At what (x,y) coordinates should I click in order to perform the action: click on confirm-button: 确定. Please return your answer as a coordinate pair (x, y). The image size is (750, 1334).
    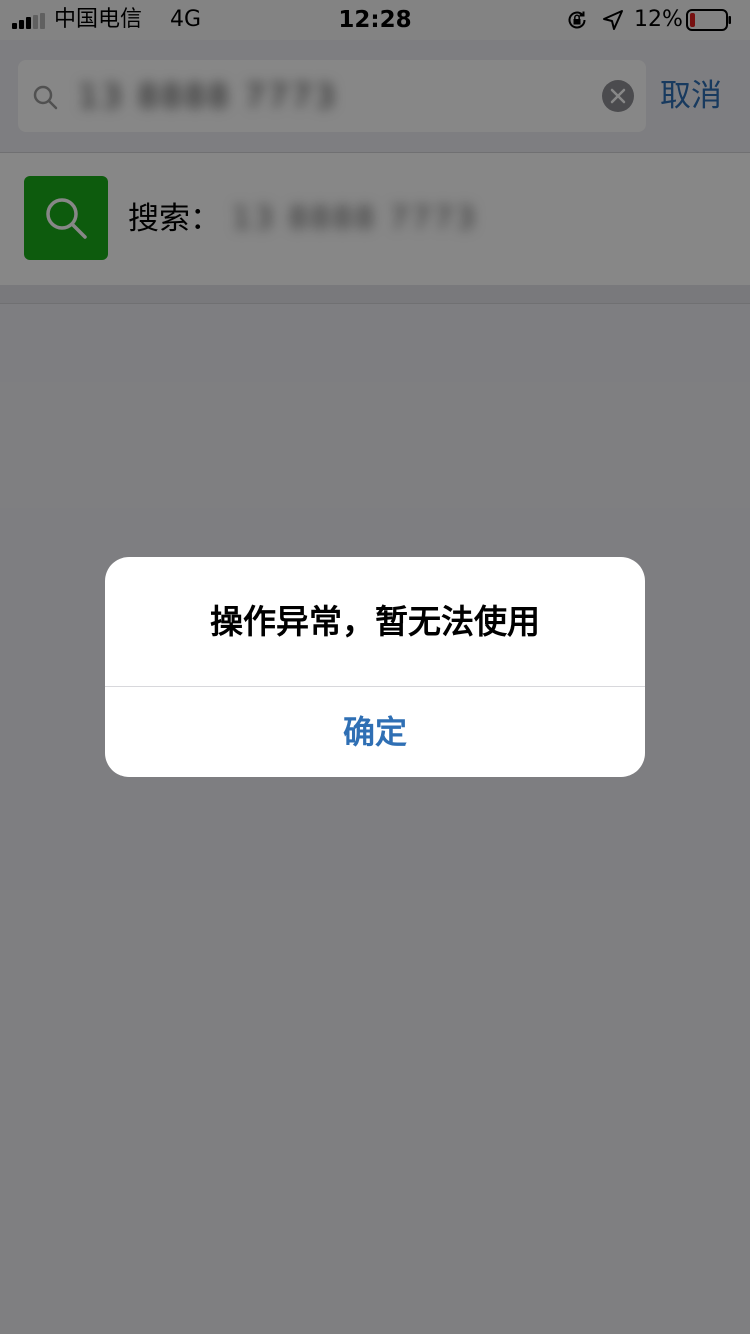
    Looking at the image, I should click on (375, 732).